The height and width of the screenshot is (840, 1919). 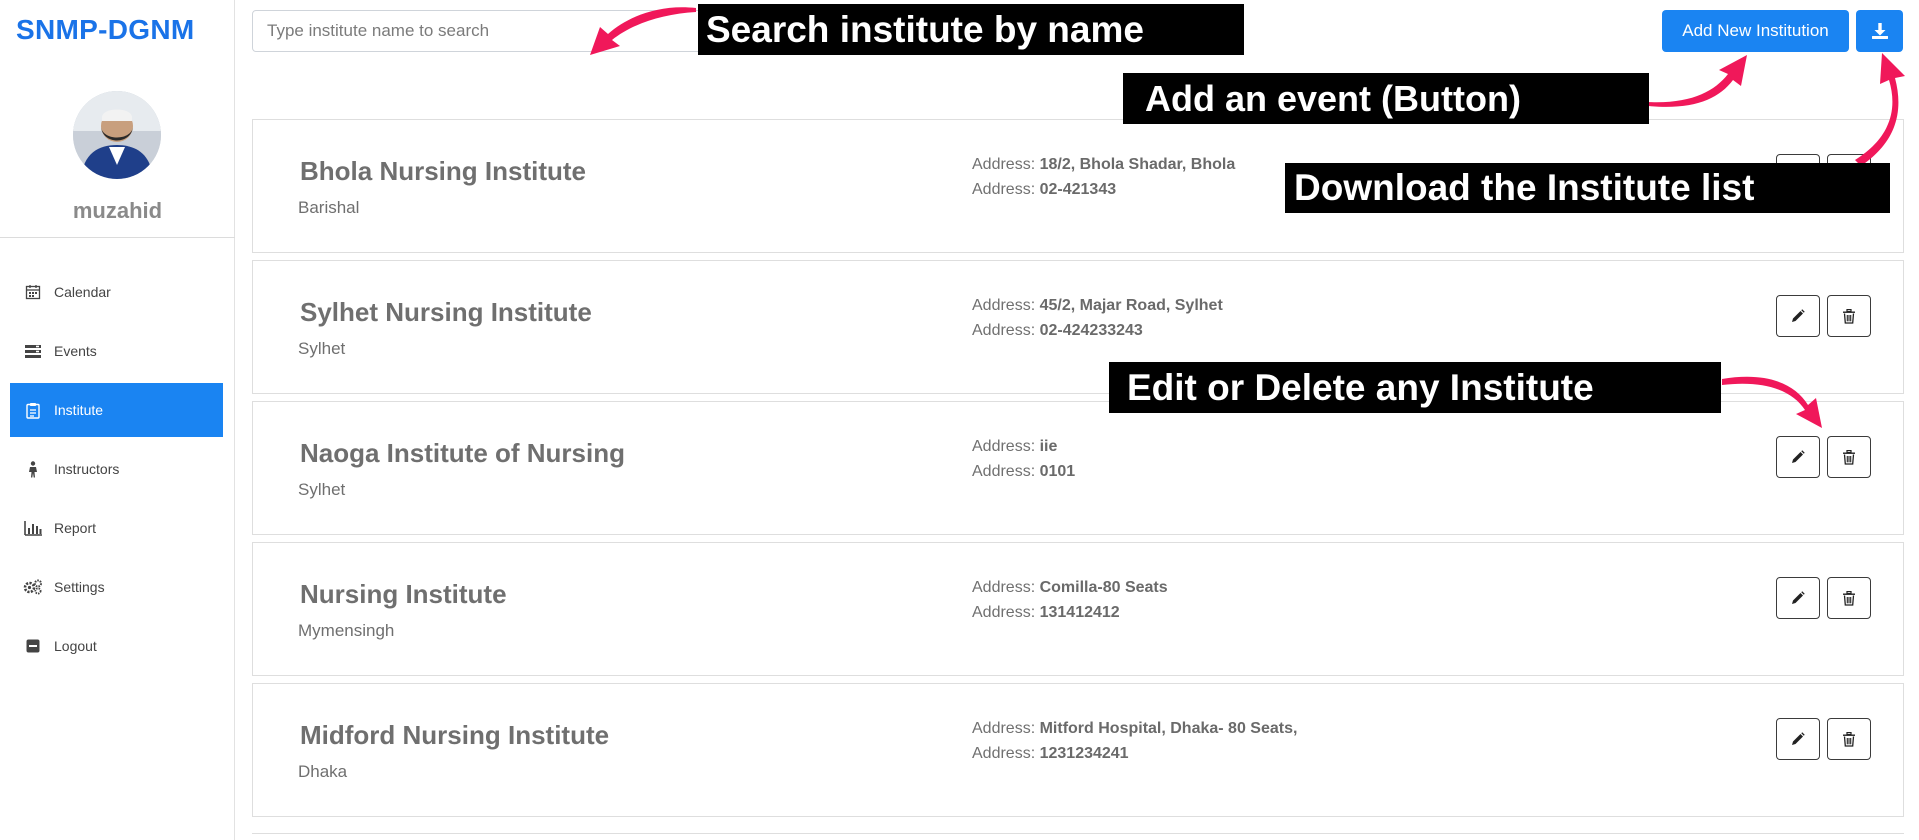 I want to click on person-icon, so click(x=33, y=469).